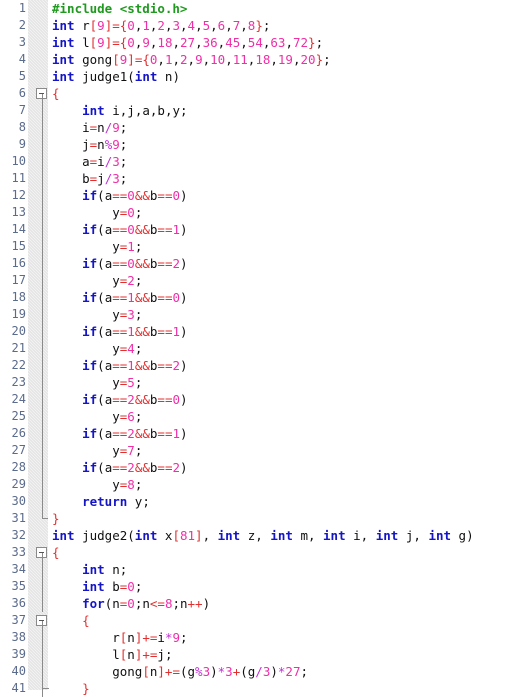 Image resolution: width=506 pixels, height=697 pixels. Describe the element at coordinates (253, 263) in the screenshot. I see `code-line: 16 if(a==0&&b==2)` at that location.